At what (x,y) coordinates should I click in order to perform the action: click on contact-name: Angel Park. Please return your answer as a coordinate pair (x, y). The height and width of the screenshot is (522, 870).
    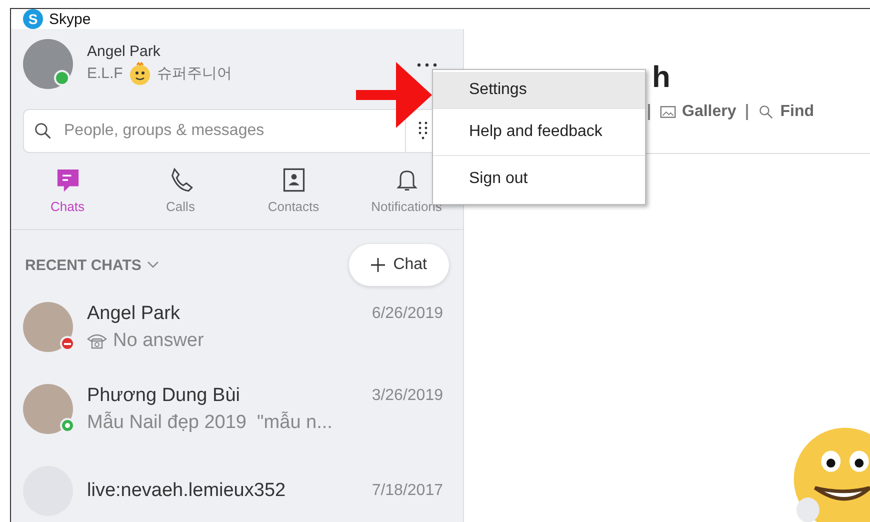
    Looking at the image, I should click on (133, 313).